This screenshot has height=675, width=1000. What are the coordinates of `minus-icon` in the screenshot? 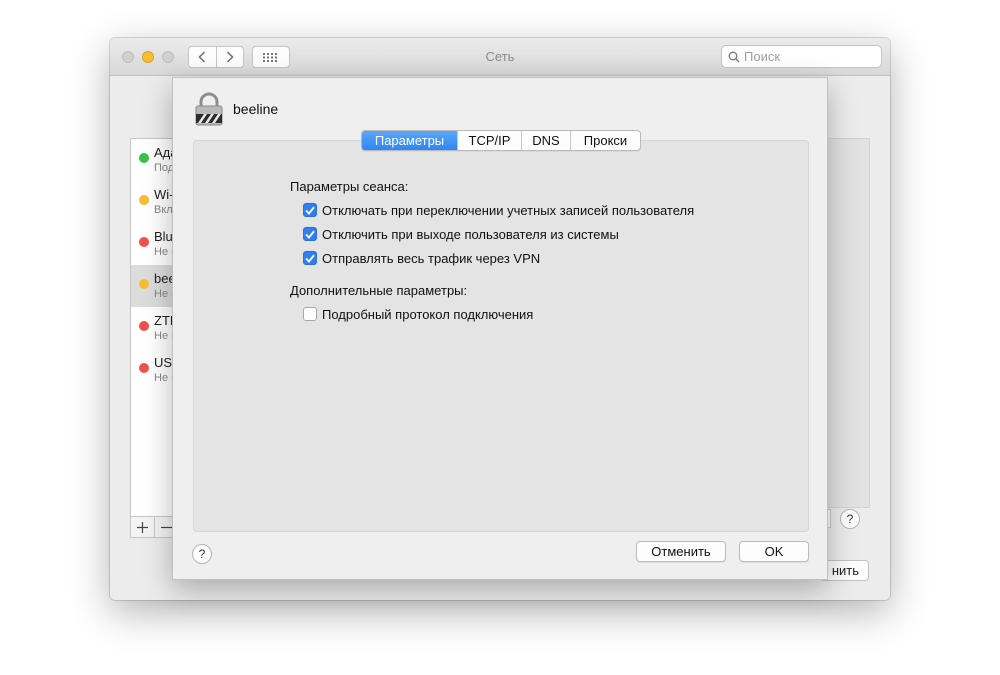 It's located at (166, 527).